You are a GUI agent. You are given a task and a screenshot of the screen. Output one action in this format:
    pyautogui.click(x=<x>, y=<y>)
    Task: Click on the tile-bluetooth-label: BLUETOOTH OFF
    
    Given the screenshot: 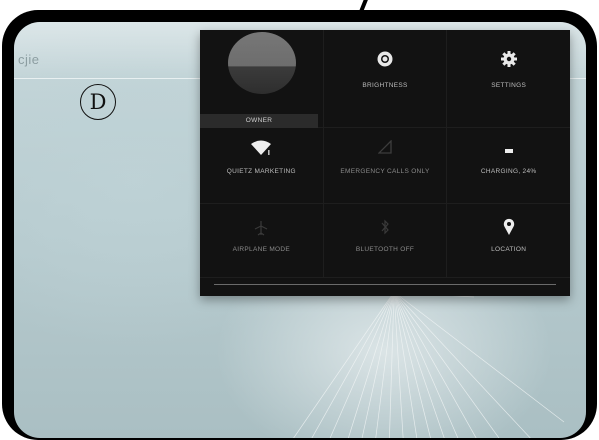 What is the action you would take?
    pyautogui.click(x=385, y=249)
    